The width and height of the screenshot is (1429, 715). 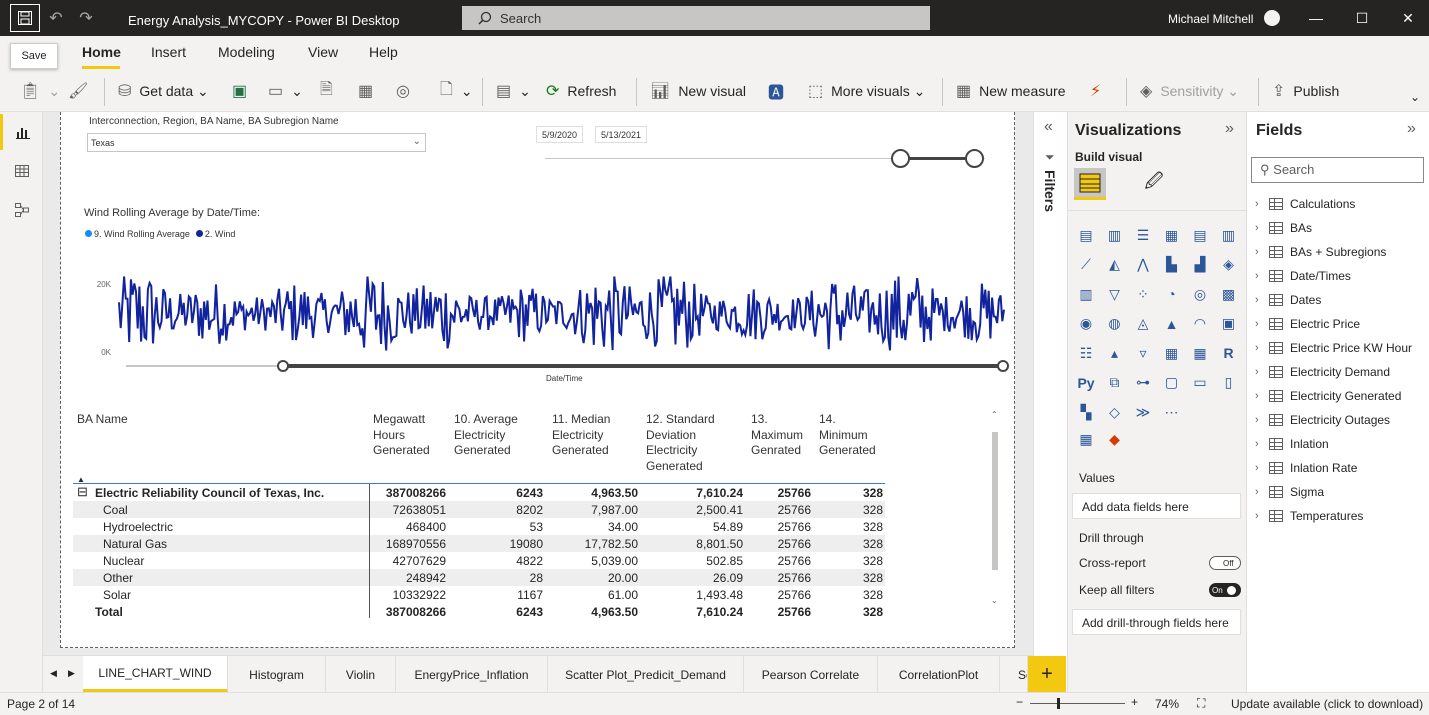 What do you see at coordinates (495, 435) in the screenshot?
I see `col-header-average: 10. Average Electricity Generated` at bounding box center [495, 435].